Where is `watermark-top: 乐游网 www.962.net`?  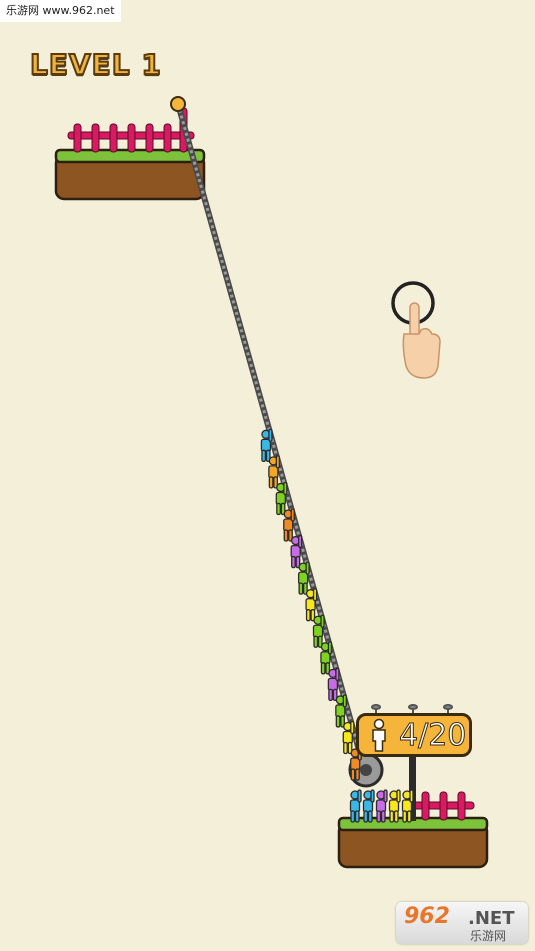 watermark-top: 乐游网 www.962.net is located at coordinates (60, 11).